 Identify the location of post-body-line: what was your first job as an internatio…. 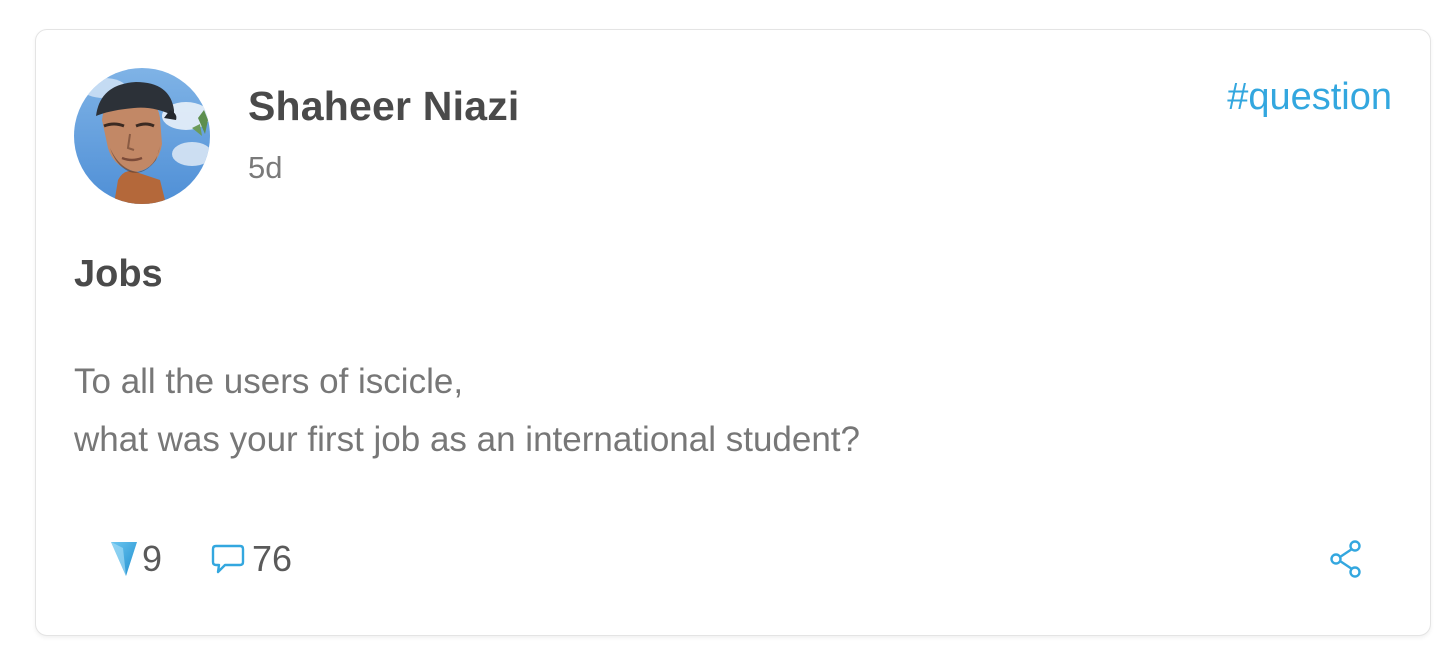
(467, 439).